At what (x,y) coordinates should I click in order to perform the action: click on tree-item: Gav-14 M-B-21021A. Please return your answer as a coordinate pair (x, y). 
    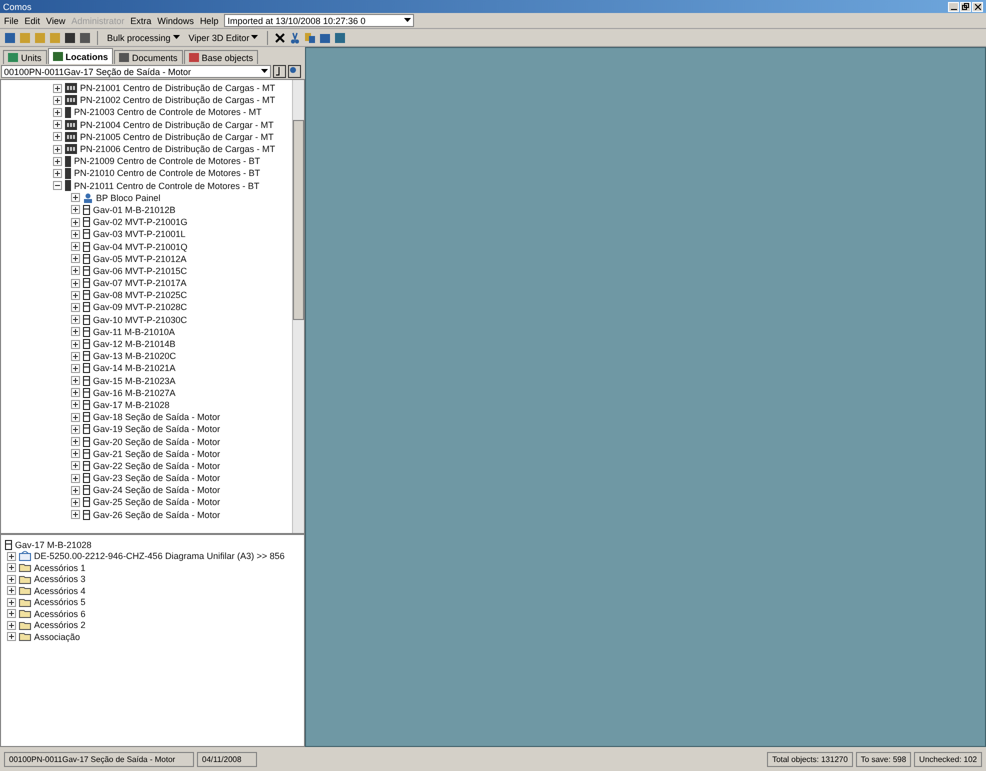
    Looking at the image, I should click on (134, 368).